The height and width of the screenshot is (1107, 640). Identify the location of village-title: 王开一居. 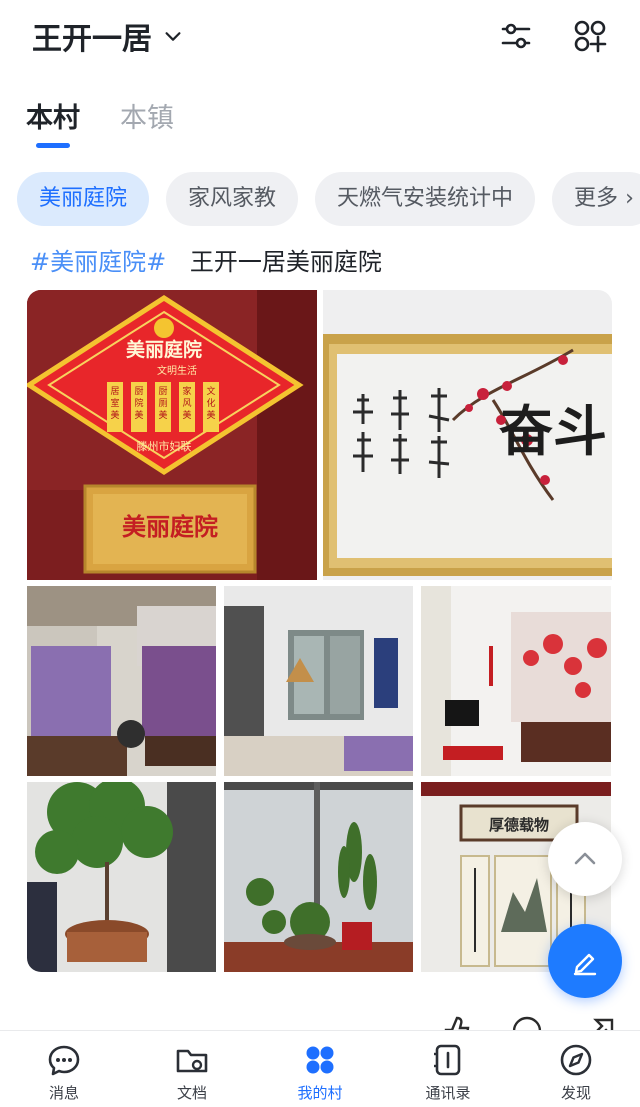
(92, 39).